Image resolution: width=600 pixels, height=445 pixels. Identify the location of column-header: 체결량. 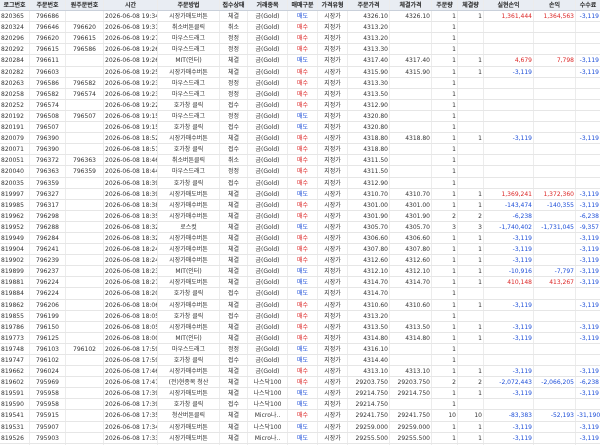
(471, 5).